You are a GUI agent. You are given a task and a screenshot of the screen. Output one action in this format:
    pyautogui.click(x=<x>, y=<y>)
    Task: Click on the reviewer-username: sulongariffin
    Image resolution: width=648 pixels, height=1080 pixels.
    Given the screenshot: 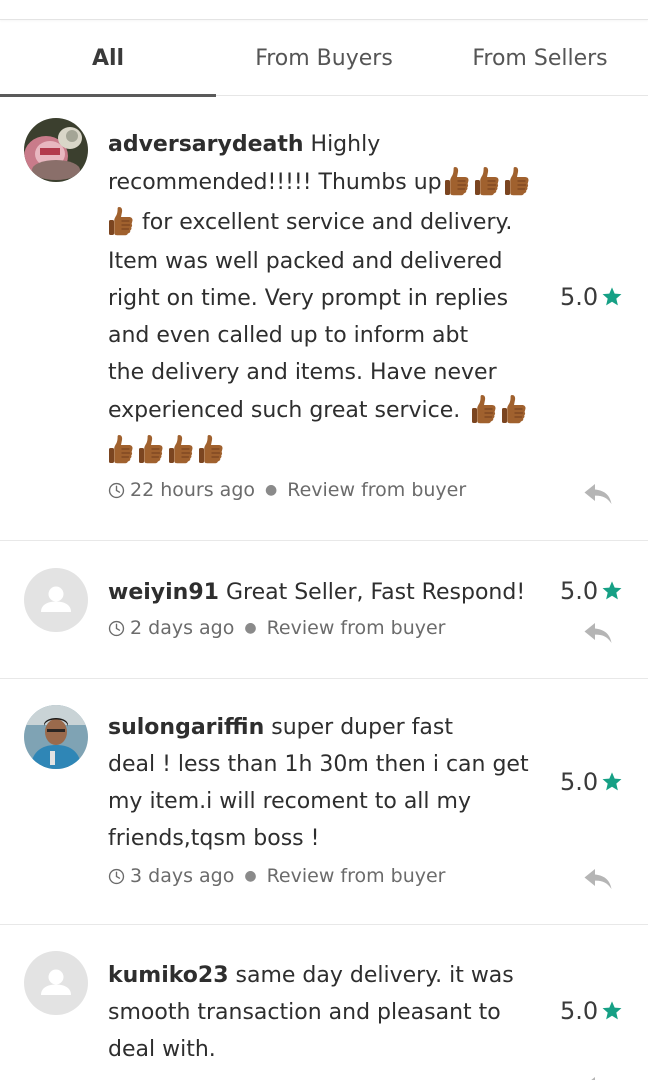 What is the action you would take?
    pyautogui.click(x=186, y=727)
    